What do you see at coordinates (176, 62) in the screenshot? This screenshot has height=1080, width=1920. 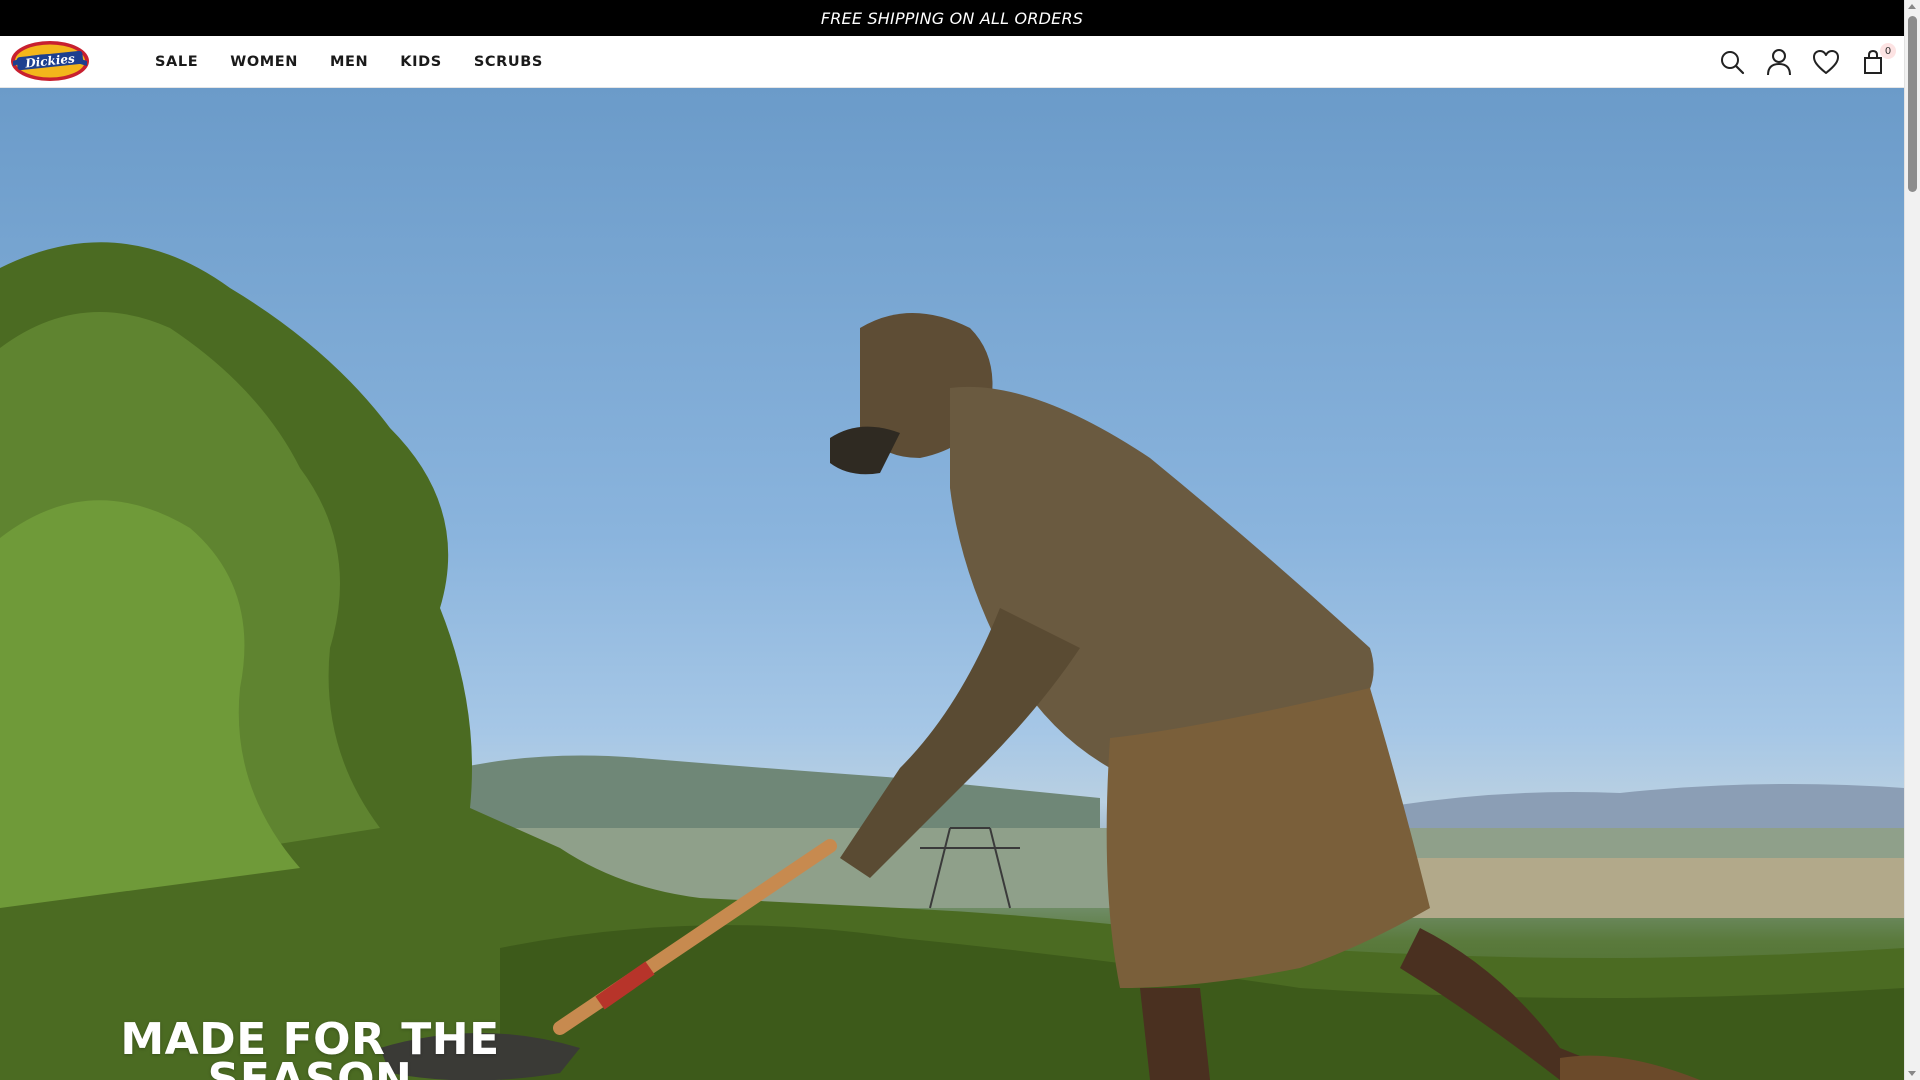 I see `nav-item-sale: SALE` at bounding box center [176, 62].